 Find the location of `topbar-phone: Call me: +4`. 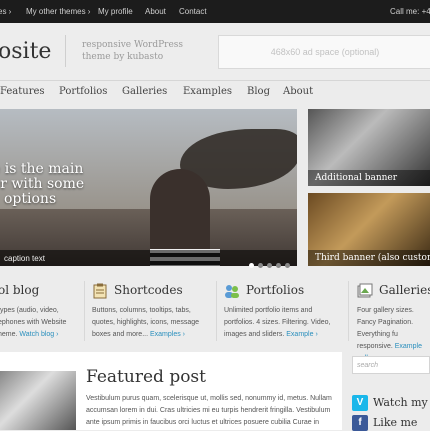

topbar-phone: Call me: +4 is located at coordinates (410, 11).